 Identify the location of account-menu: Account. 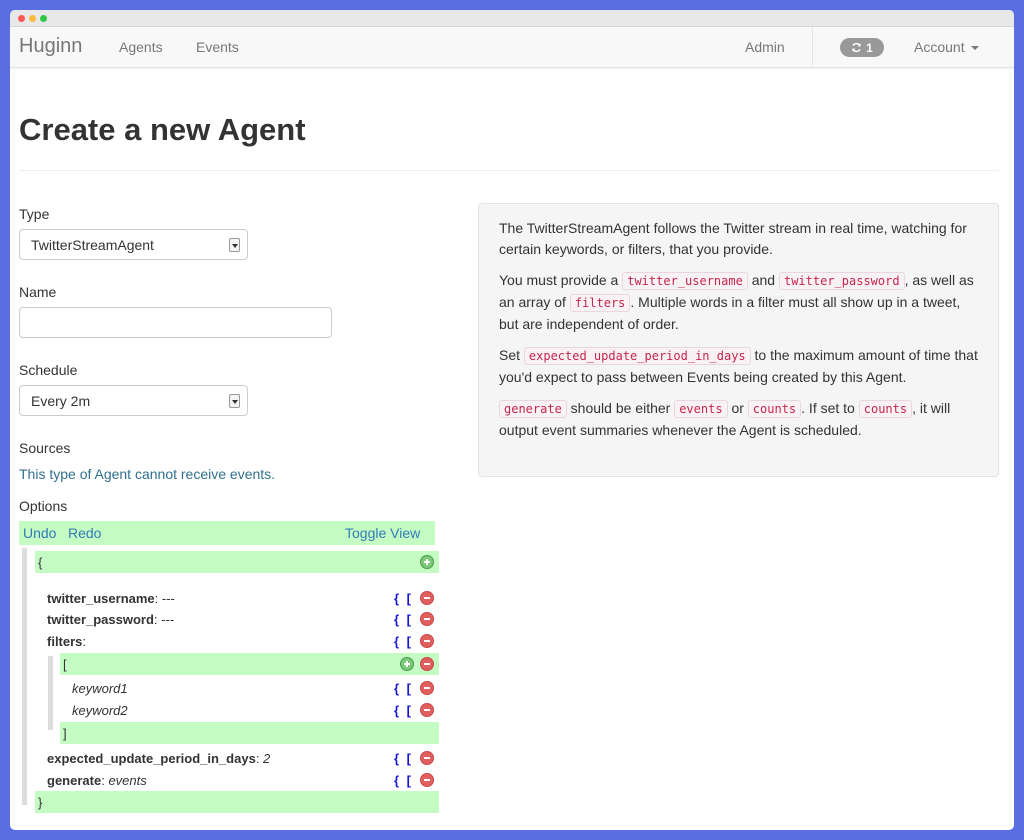
(946, 47).